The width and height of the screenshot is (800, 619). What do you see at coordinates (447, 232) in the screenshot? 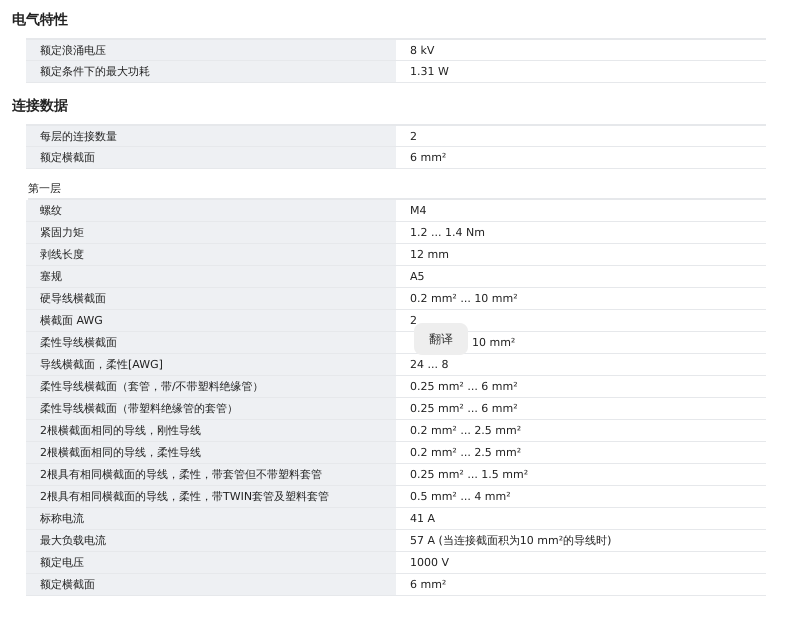
I see `property-value: 1.2 ... 1.4 Nm` at bounding box center [447, 232].